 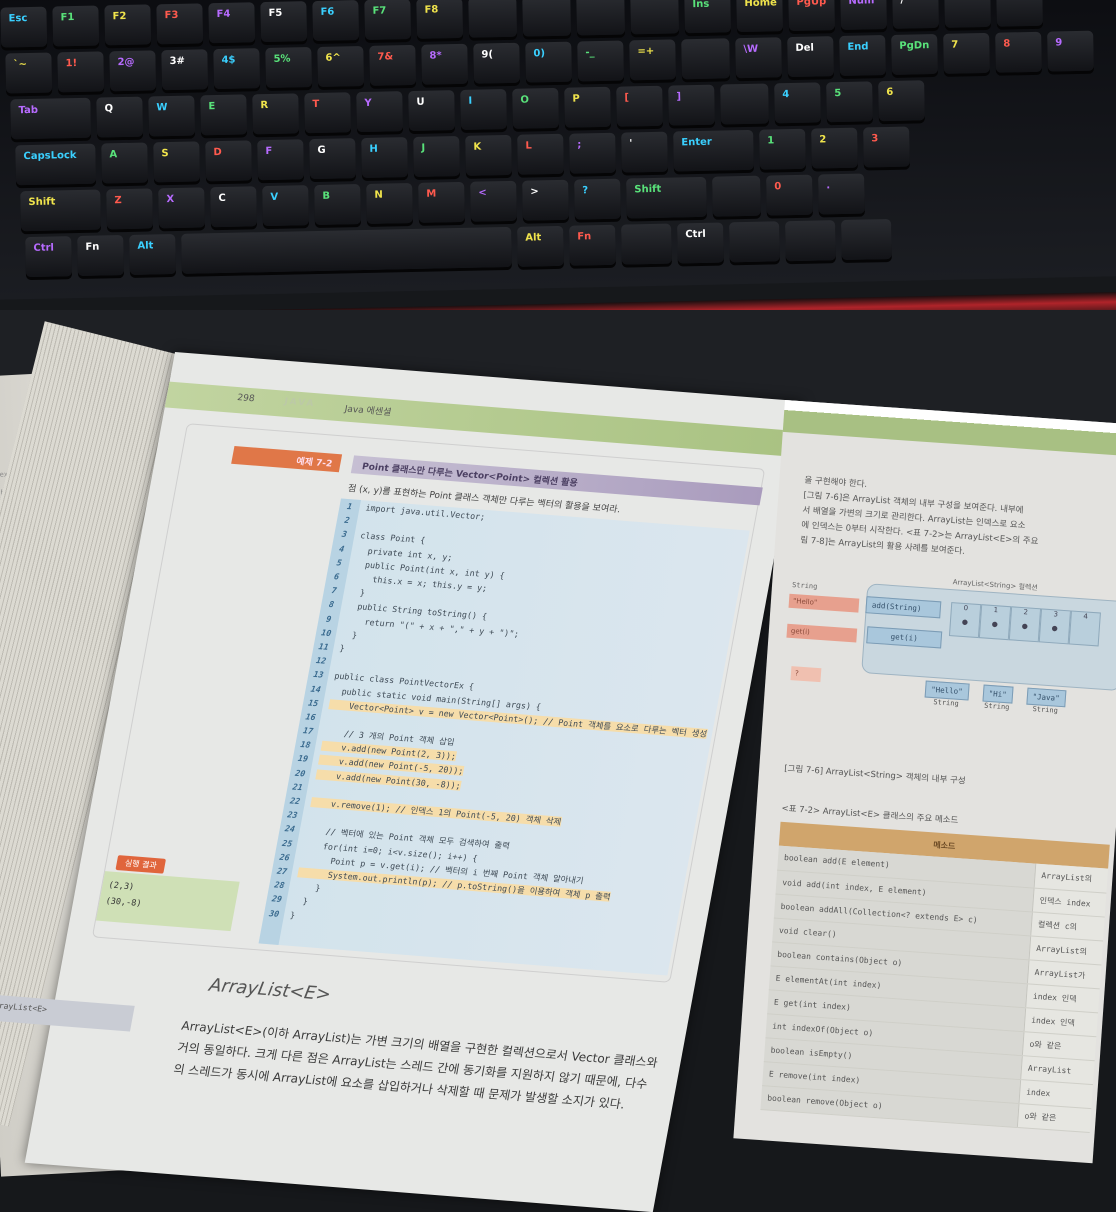 I want to click on keyboard-key: 2@, so click(x=132, y=70).